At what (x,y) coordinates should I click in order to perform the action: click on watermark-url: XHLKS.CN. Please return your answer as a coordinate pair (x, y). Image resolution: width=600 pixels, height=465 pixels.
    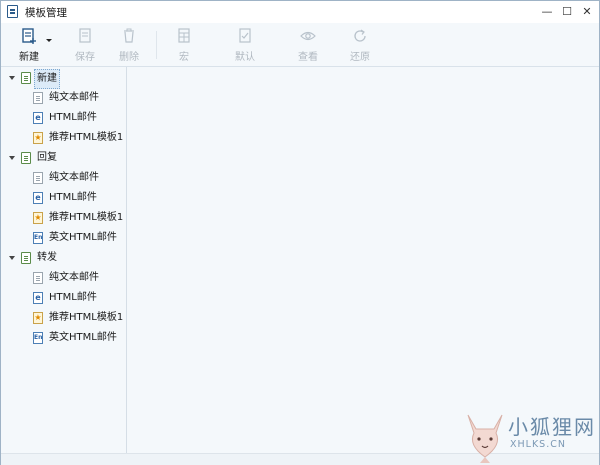
    Looking at the image, I should click on (538, 444).